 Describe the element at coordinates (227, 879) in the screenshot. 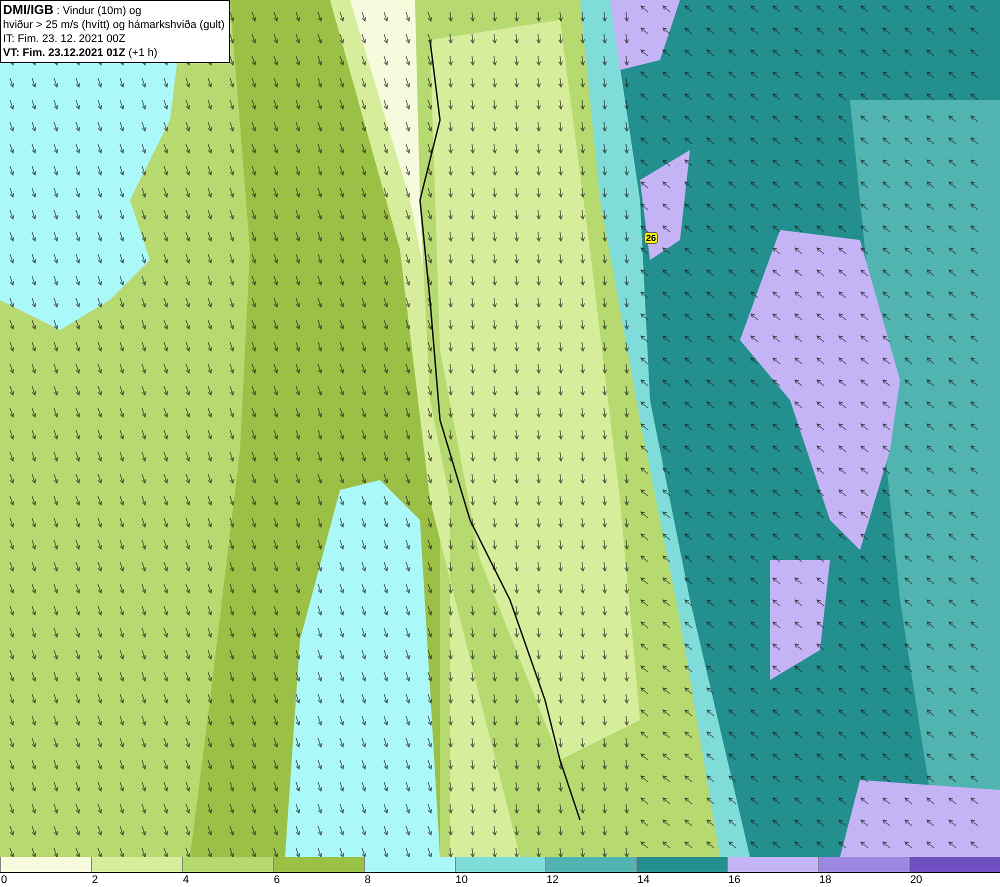

I see `legend-label: 4` at that location.